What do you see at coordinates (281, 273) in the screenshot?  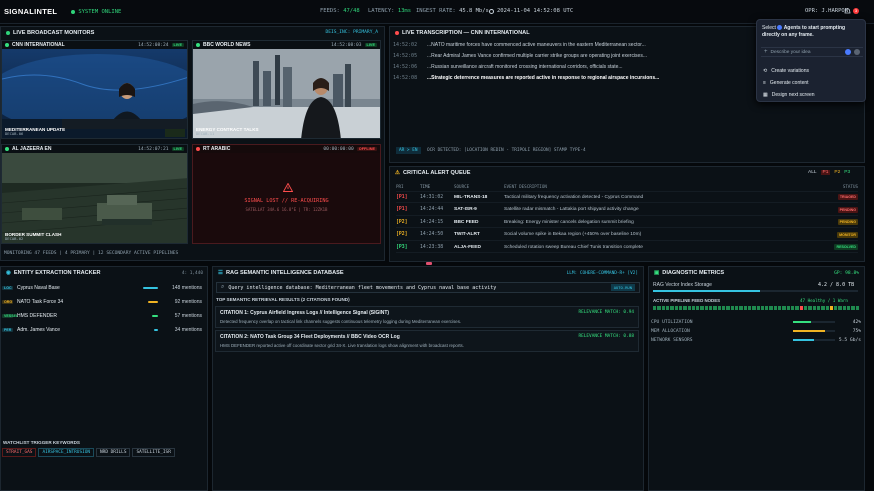 I see `panel-title: ☰ RAG SEMANTIC INTELLIGENCE DATABASE` at bounding box center [281, 273].